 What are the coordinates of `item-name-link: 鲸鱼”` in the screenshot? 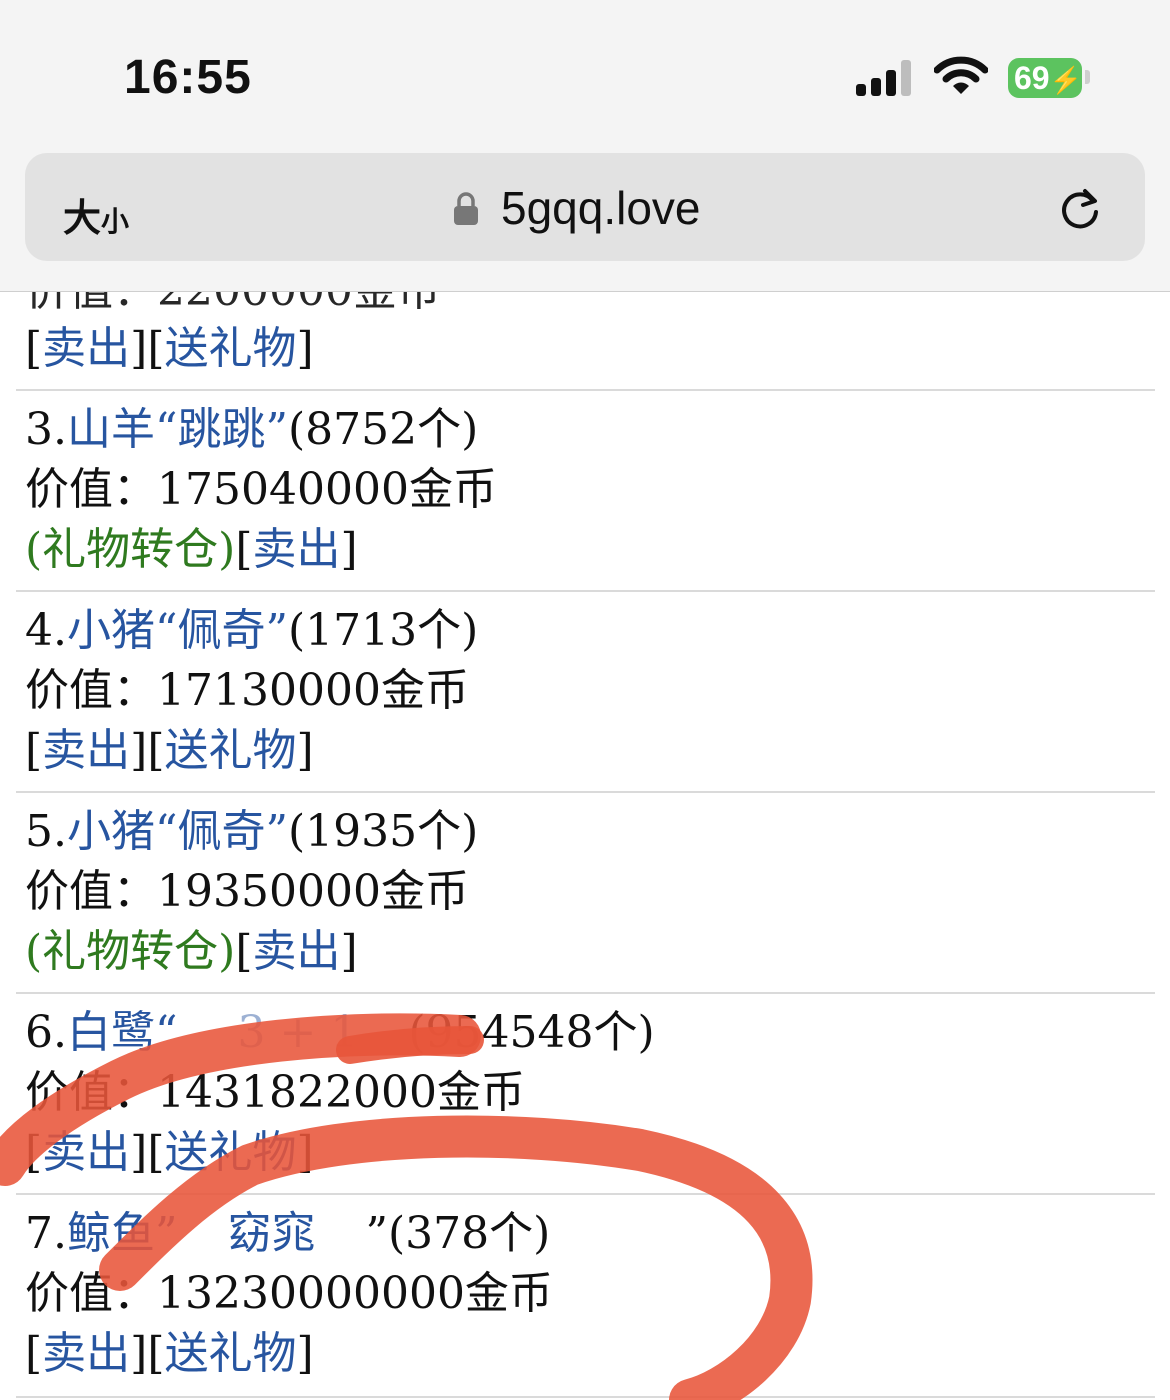 It's located at (122, 1233).